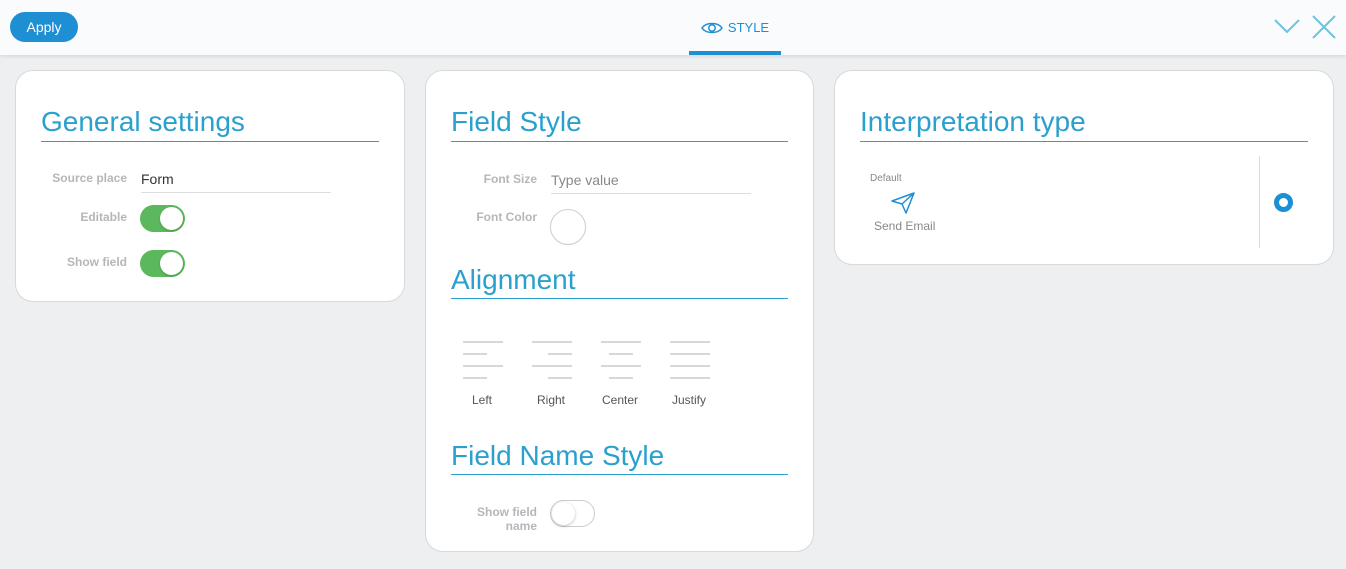 The width and height of the screenshot is (1346, 569). What do you see at coordinates (688, 400) in the screenshot?
I see `align-justify-label: Justify` at bounding box center [688, 400].